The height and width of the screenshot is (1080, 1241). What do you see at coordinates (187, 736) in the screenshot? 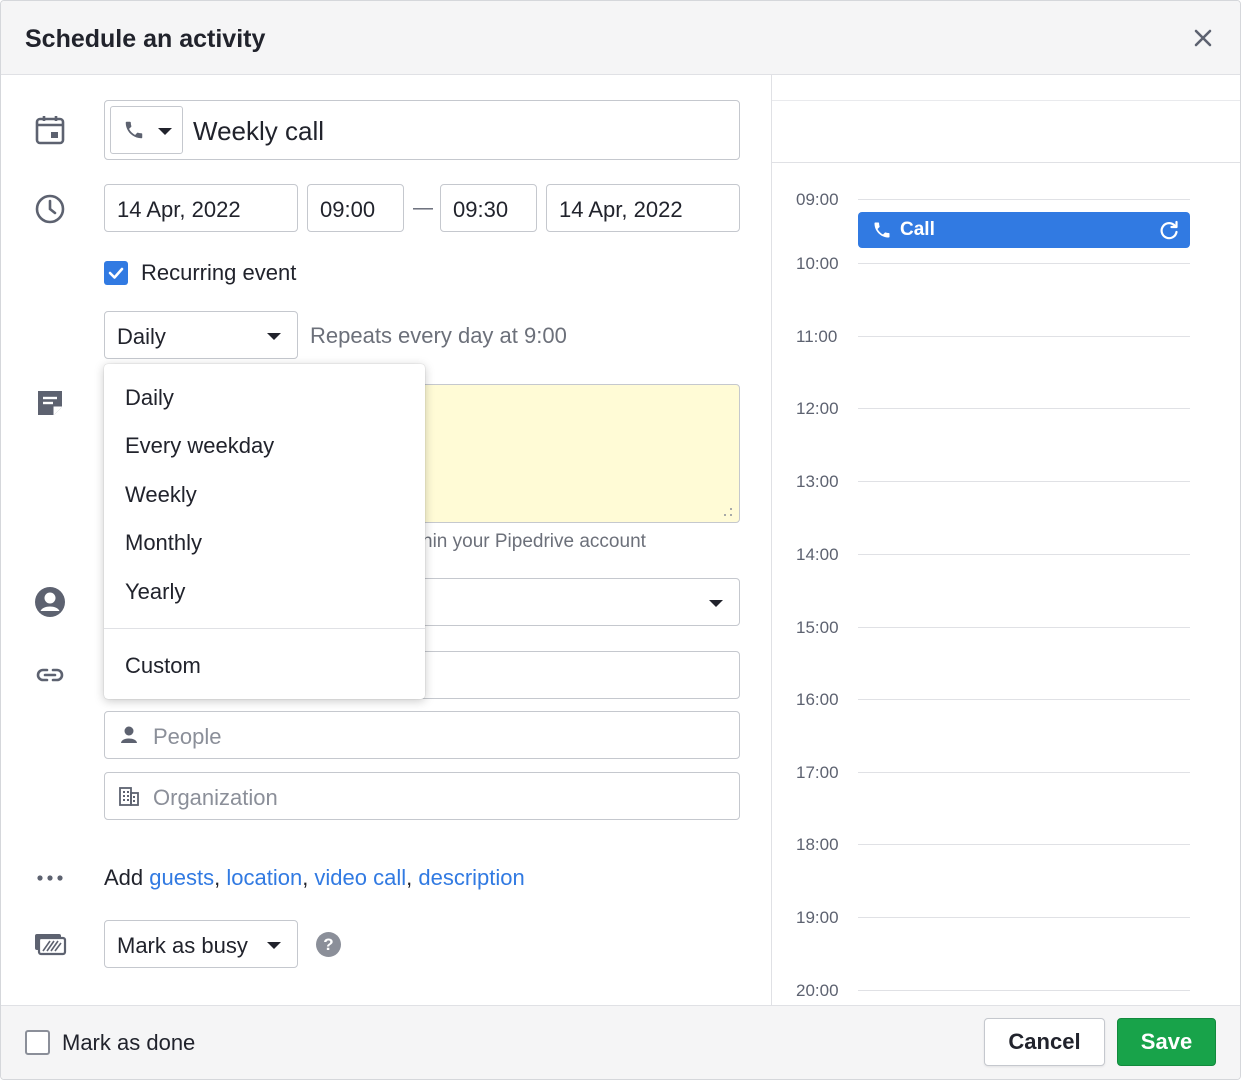
I see `people-placeholder: People` at bounding box center [187, 736].